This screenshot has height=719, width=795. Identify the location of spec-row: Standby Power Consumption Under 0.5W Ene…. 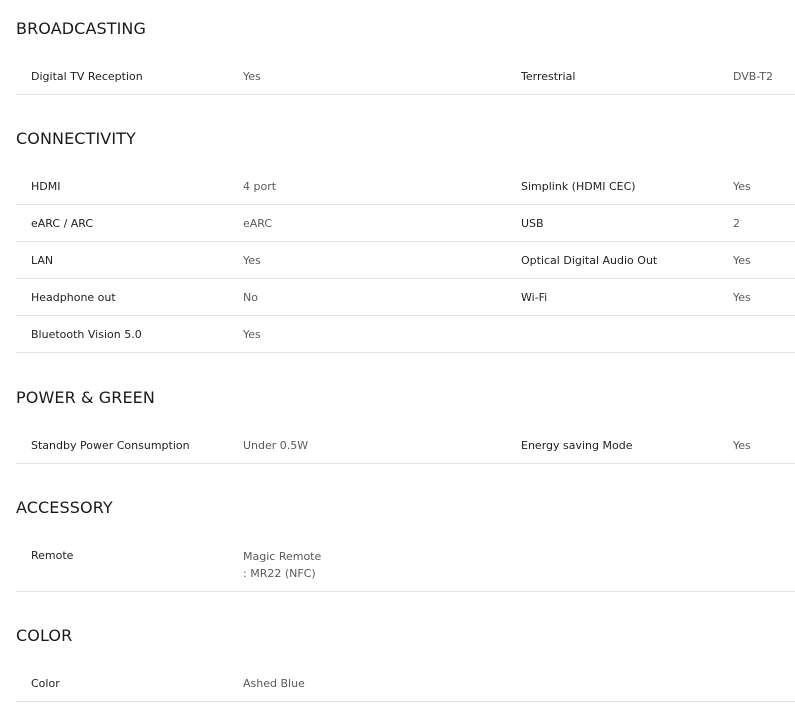
(405, 445).